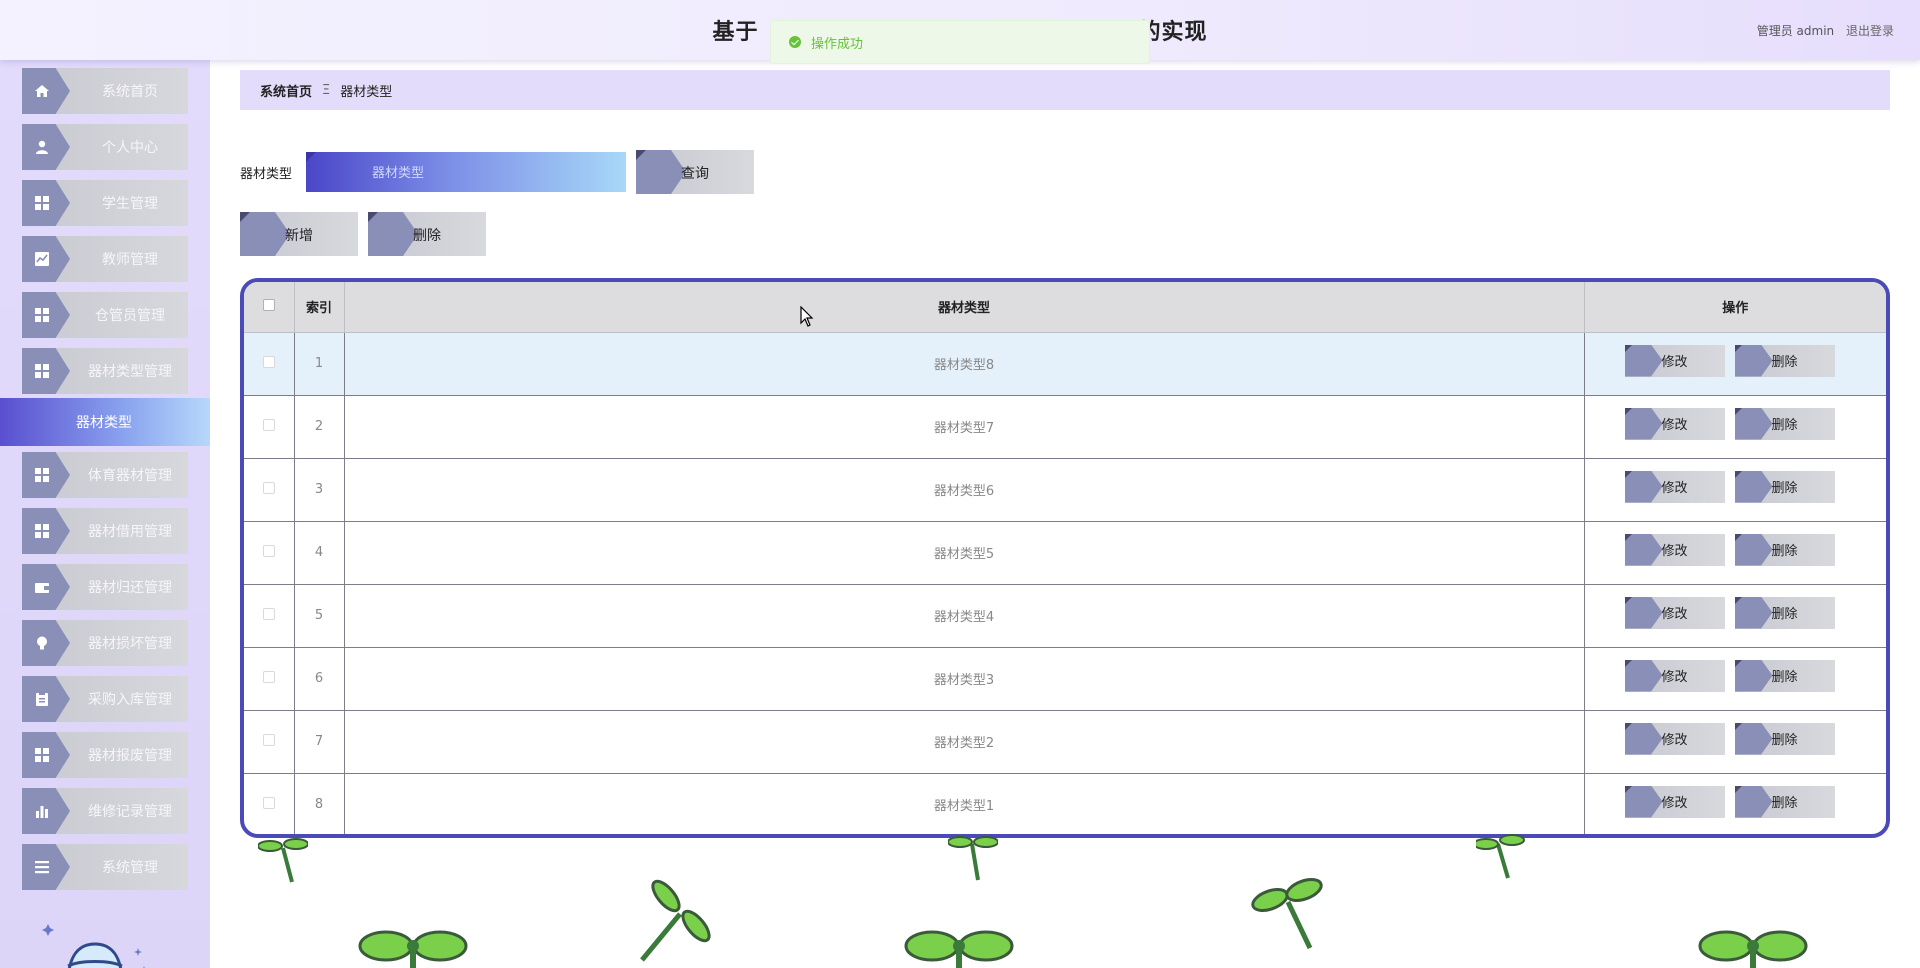 Image resolution: width=1920 pixels, height=968 pixels. What do you see at coordinates (319, 427) in the screenshot?
I see `row-index: 2` at bounding box center [319, 427].